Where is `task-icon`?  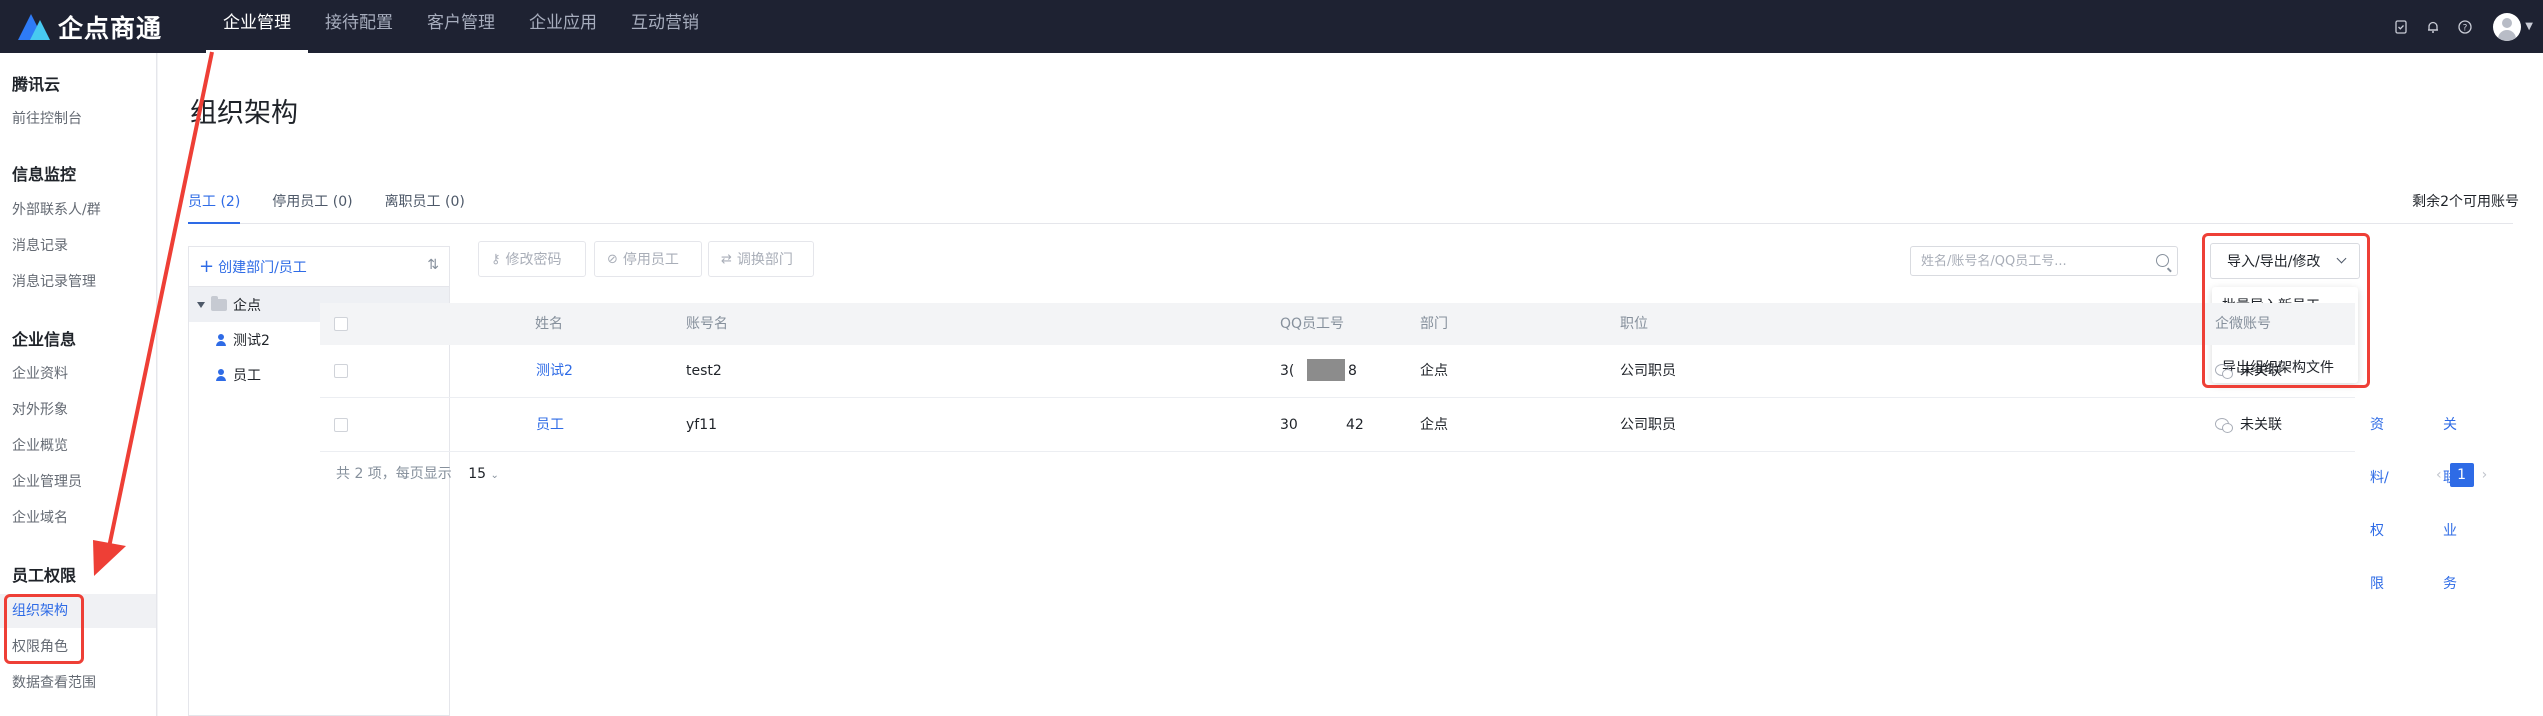 task-icon is located at coordinates (2401, 27).